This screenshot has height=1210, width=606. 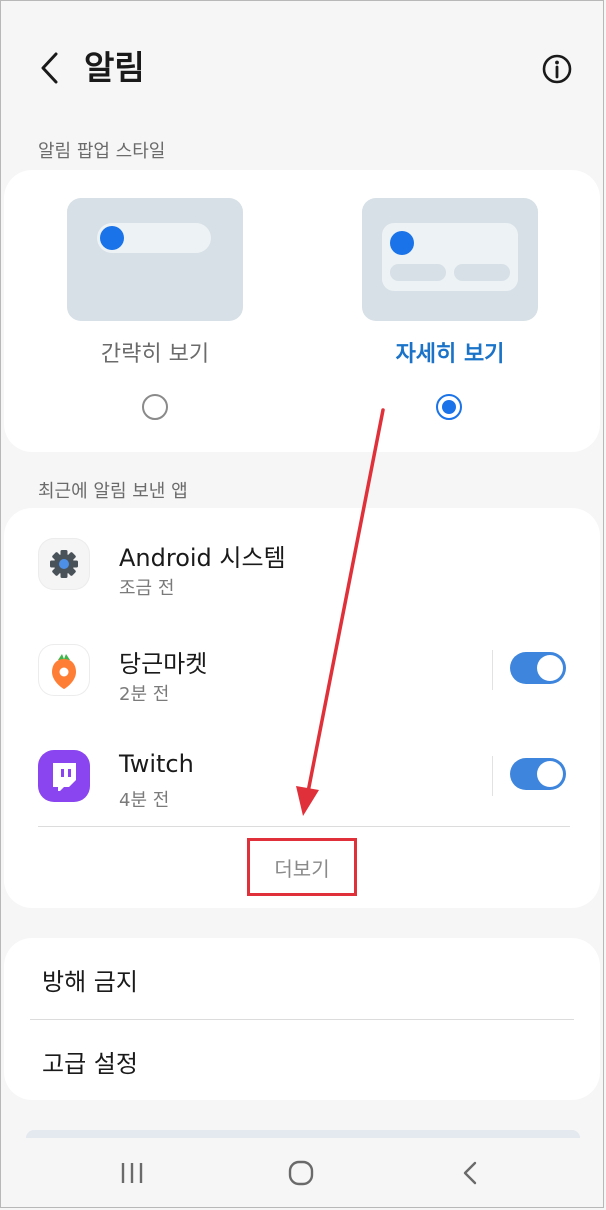 What do you see at coordinates (302, 776) in the screenshot?
I see `app-row-twitch: Twitch 4분 전` at bounding box center [302, 776].